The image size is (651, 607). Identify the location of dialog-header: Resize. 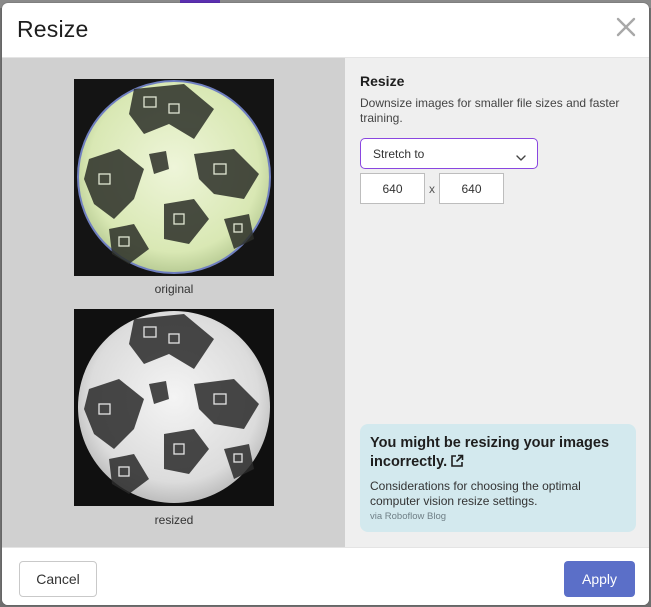
(325, 30).